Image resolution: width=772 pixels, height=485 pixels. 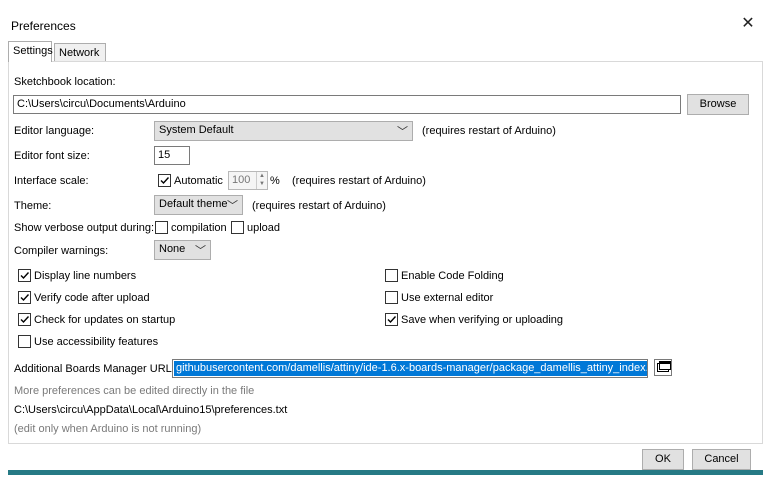 What do you see at coordinates (30, 51) in the screenshot?
I see `tab-settings: Settings` at bounding box center [30, 51].